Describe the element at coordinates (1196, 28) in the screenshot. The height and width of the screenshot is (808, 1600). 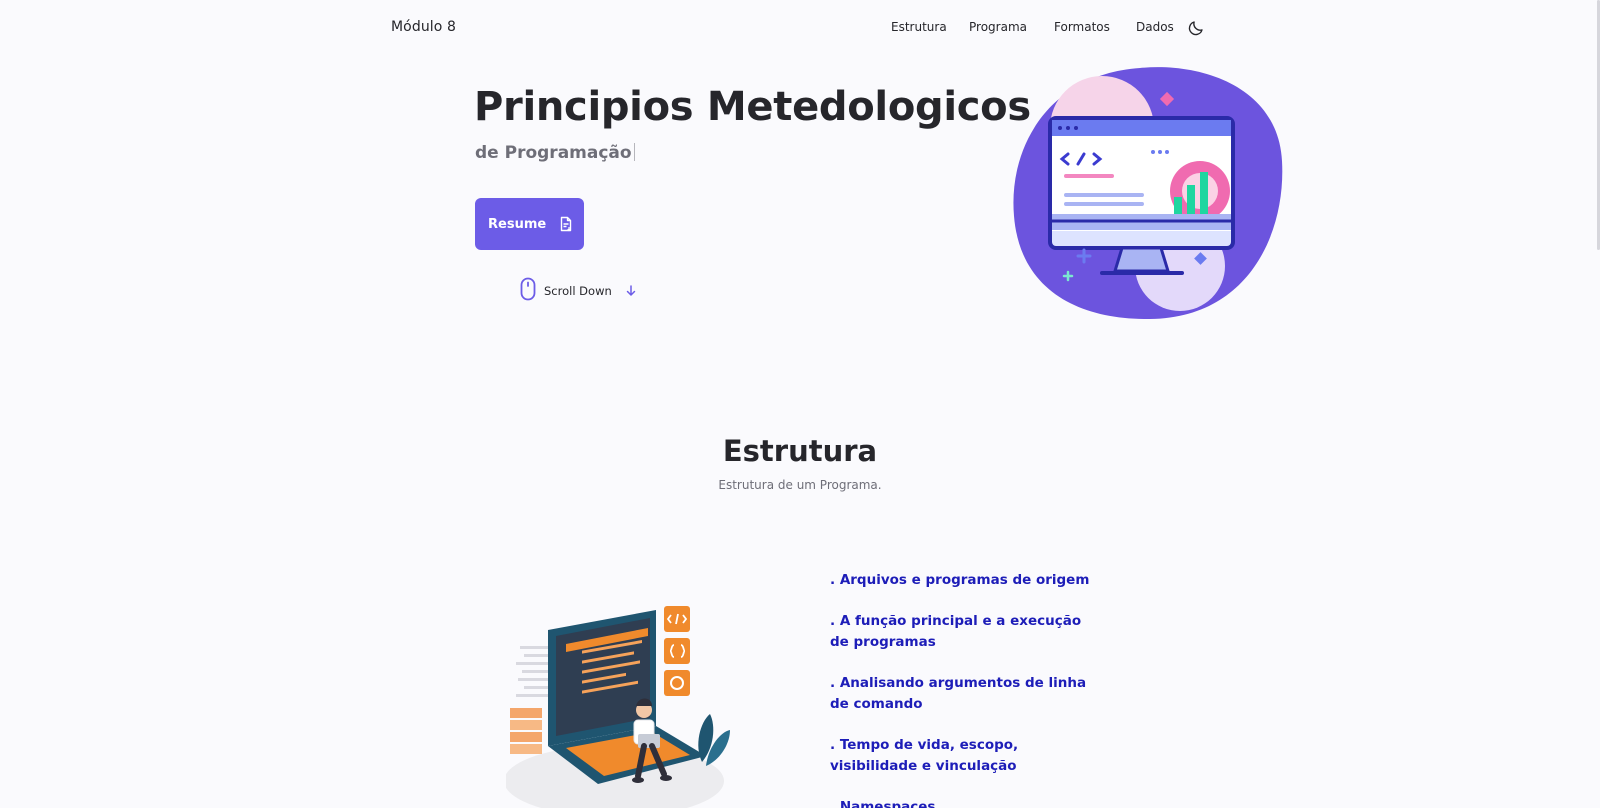
I see `moon-icon` at that location.